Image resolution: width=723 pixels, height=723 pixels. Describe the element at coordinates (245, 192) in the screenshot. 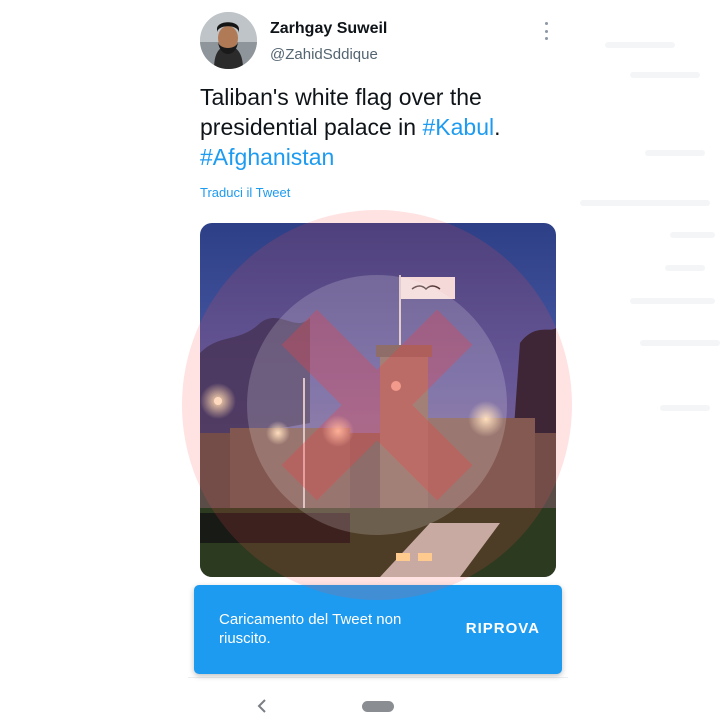

I see `translate-tweet-link: Traduci il Tweet` at that location.